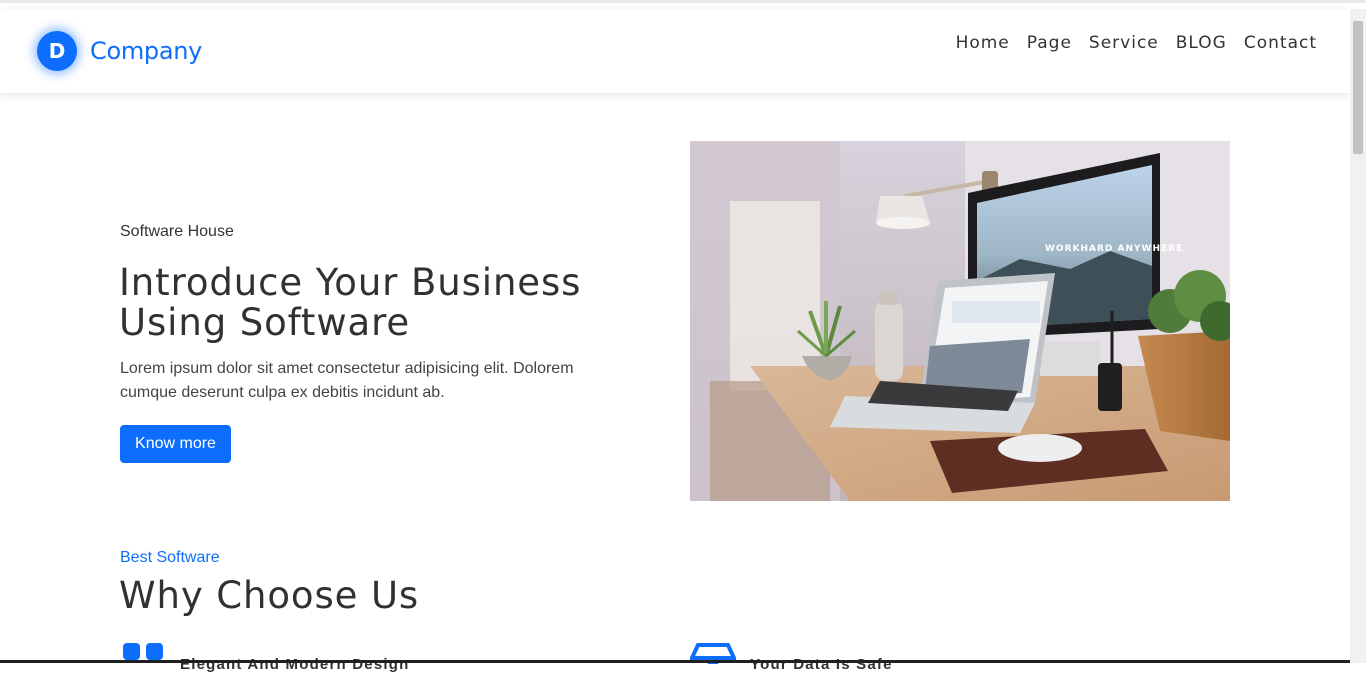 This screenshot has width=1366, height=675. I want to click on brand-badge: D, so click(57, 51).